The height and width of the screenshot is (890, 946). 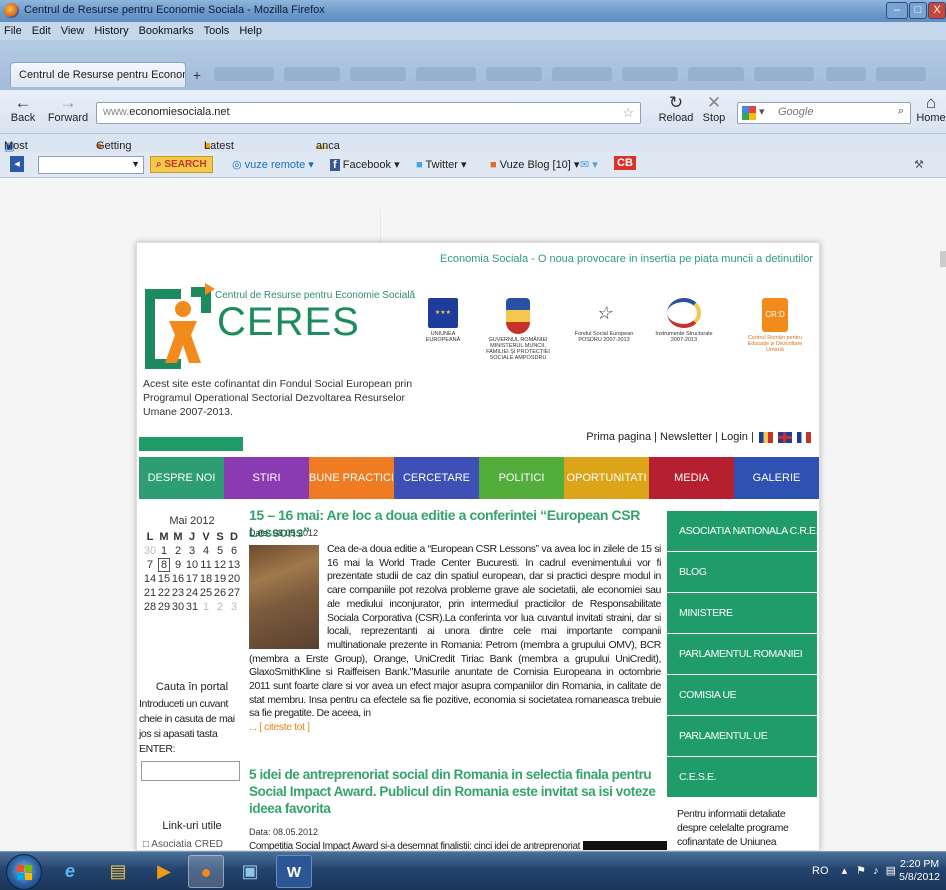 What do you see at coordinates (234, 579) in the screenshot?
I see `calendar-day: 20` at bounding box center [234, 579].